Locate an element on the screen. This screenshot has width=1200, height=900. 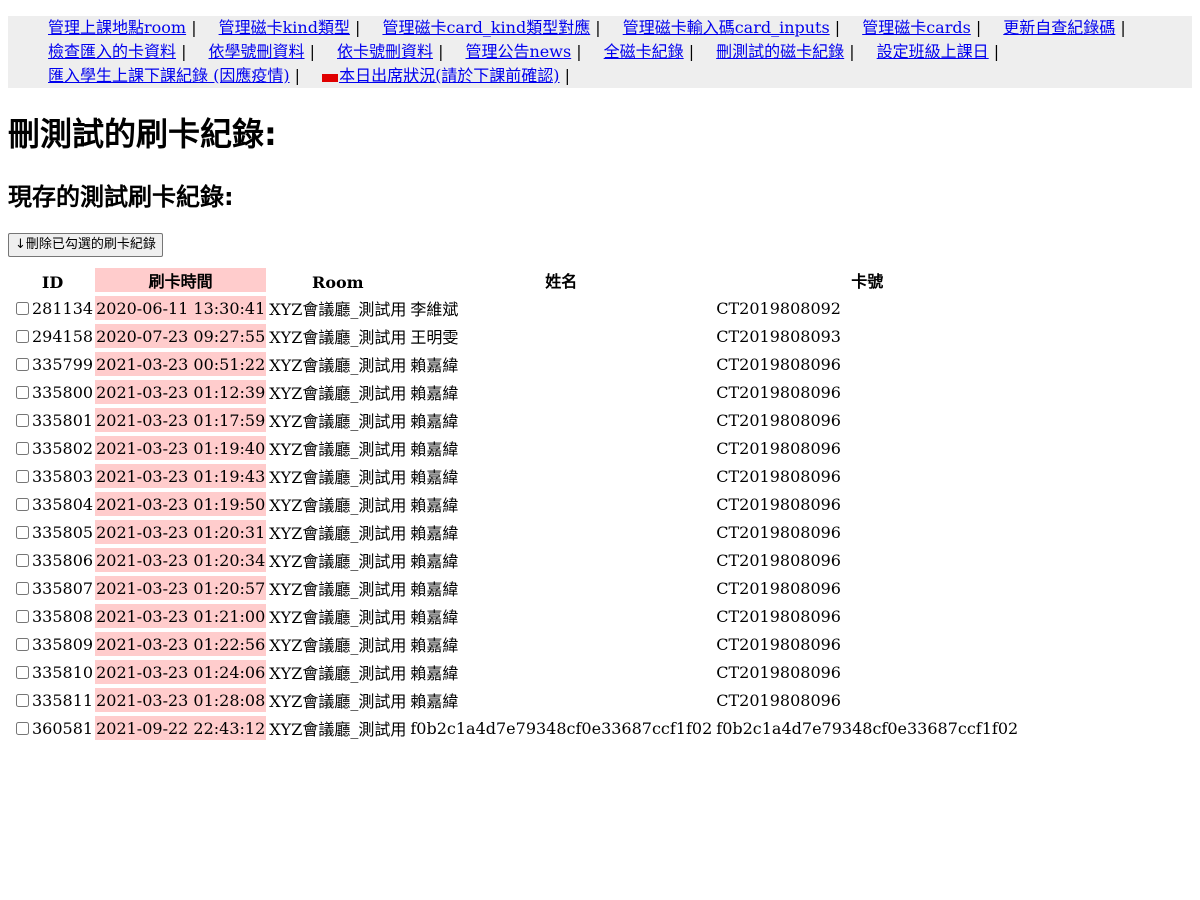
record-id: 335801 is located at coordinates (63, 420).